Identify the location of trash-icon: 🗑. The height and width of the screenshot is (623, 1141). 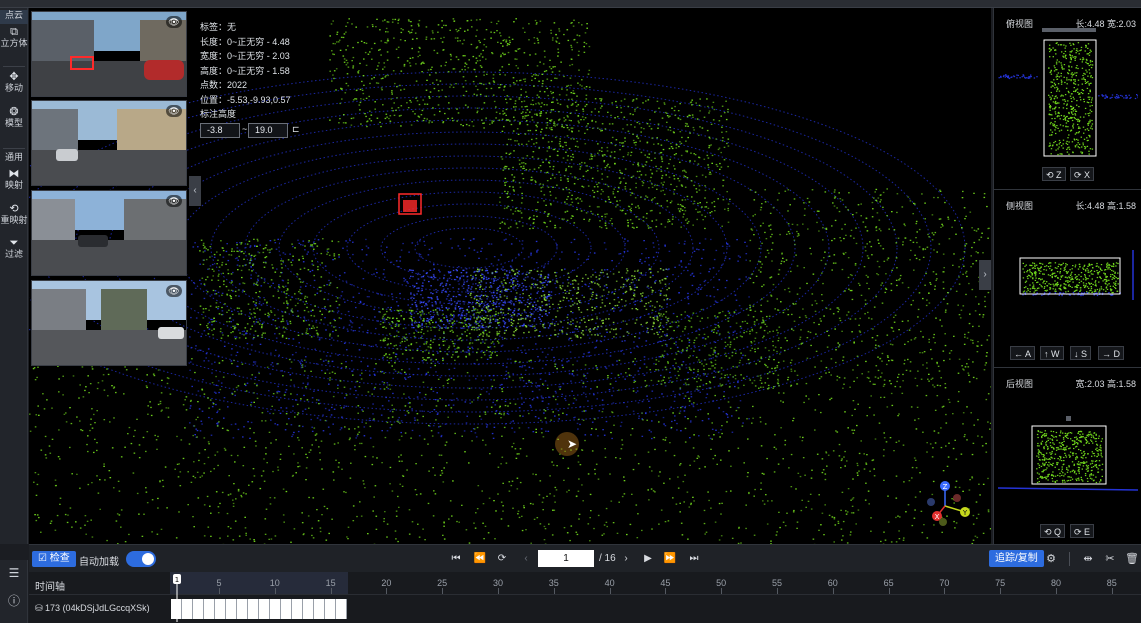
(1132, 559).